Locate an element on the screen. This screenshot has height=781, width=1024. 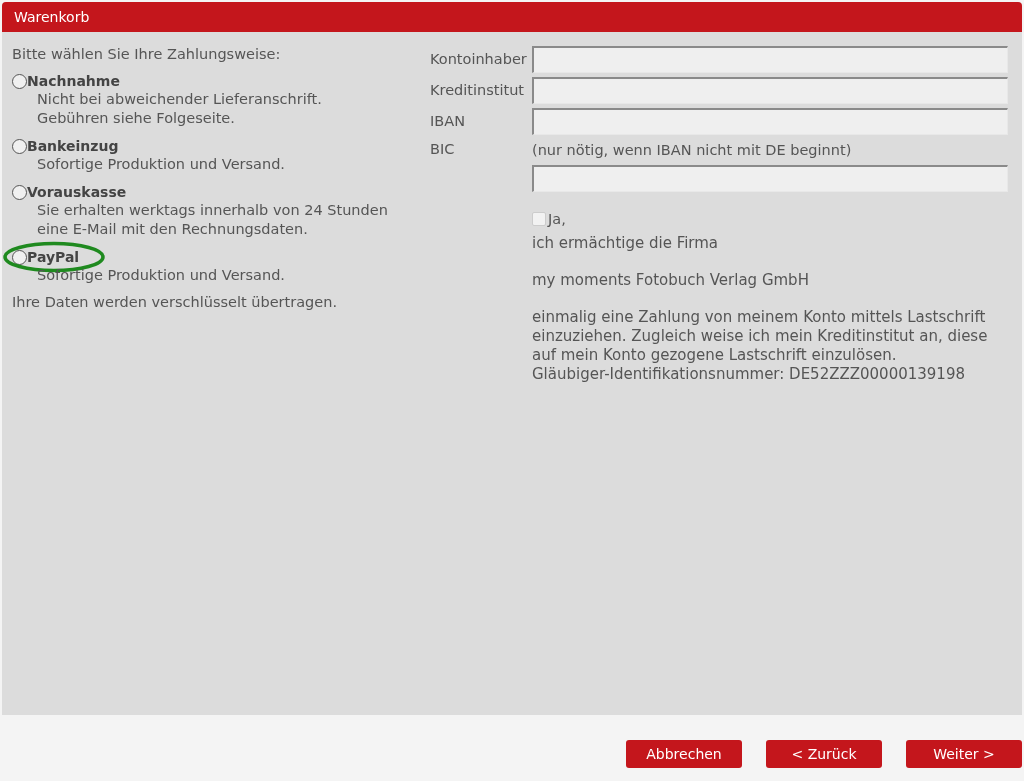
option-label: Bankeinzug is located at coordinates (73, 146).